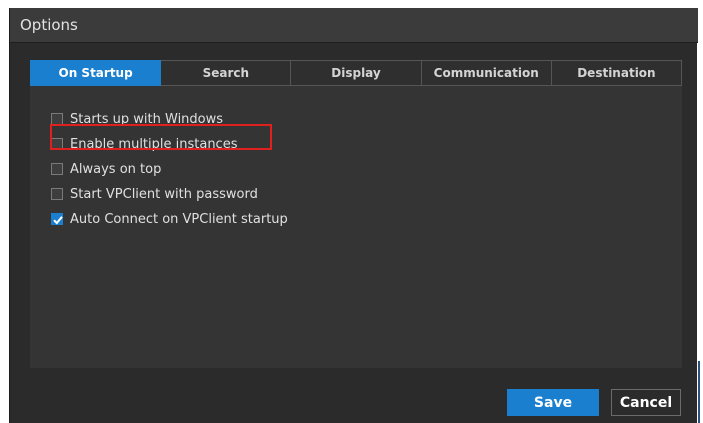 The image size is (703, 423). Describe the element at coordinates (96, 73) in the screenshot. I see `tab-on-startup: On Startup` at that location.